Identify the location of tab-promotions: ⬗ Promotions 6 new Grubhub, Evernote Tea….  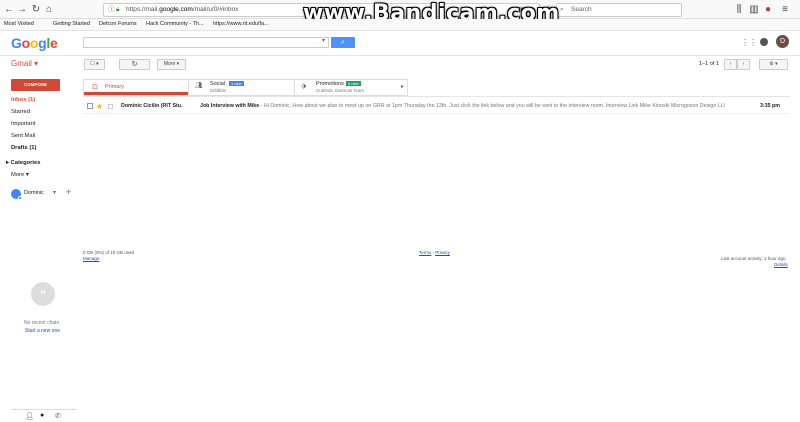
(347, 87).